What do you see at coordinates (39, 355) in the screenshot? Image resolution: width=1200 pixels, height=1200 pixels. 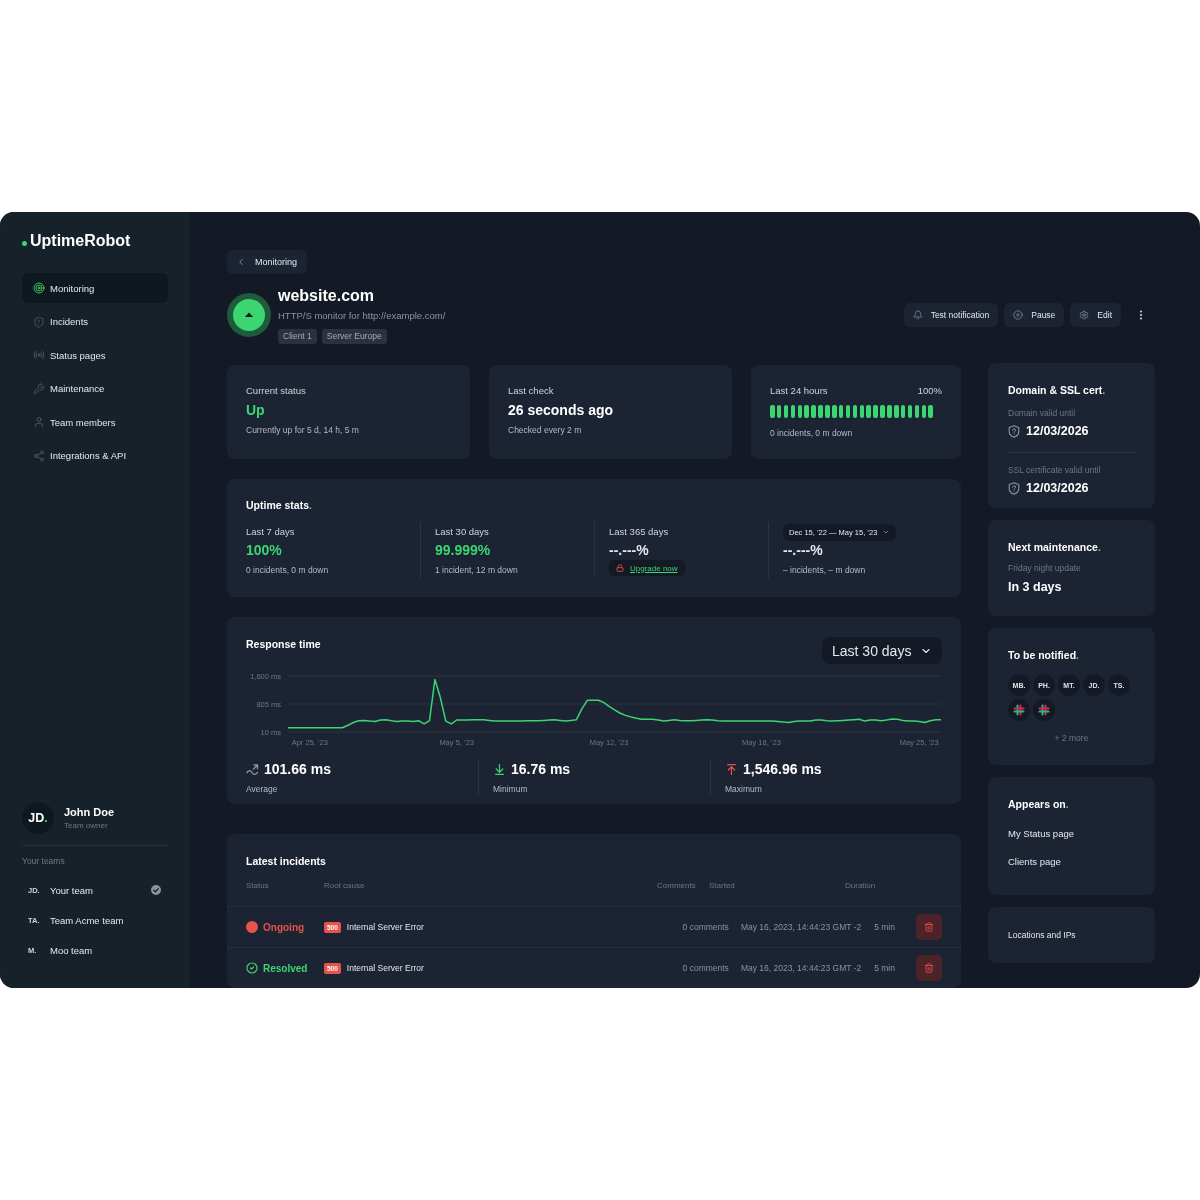 I see `broadcast-icon` at bounding box center [39, 355].